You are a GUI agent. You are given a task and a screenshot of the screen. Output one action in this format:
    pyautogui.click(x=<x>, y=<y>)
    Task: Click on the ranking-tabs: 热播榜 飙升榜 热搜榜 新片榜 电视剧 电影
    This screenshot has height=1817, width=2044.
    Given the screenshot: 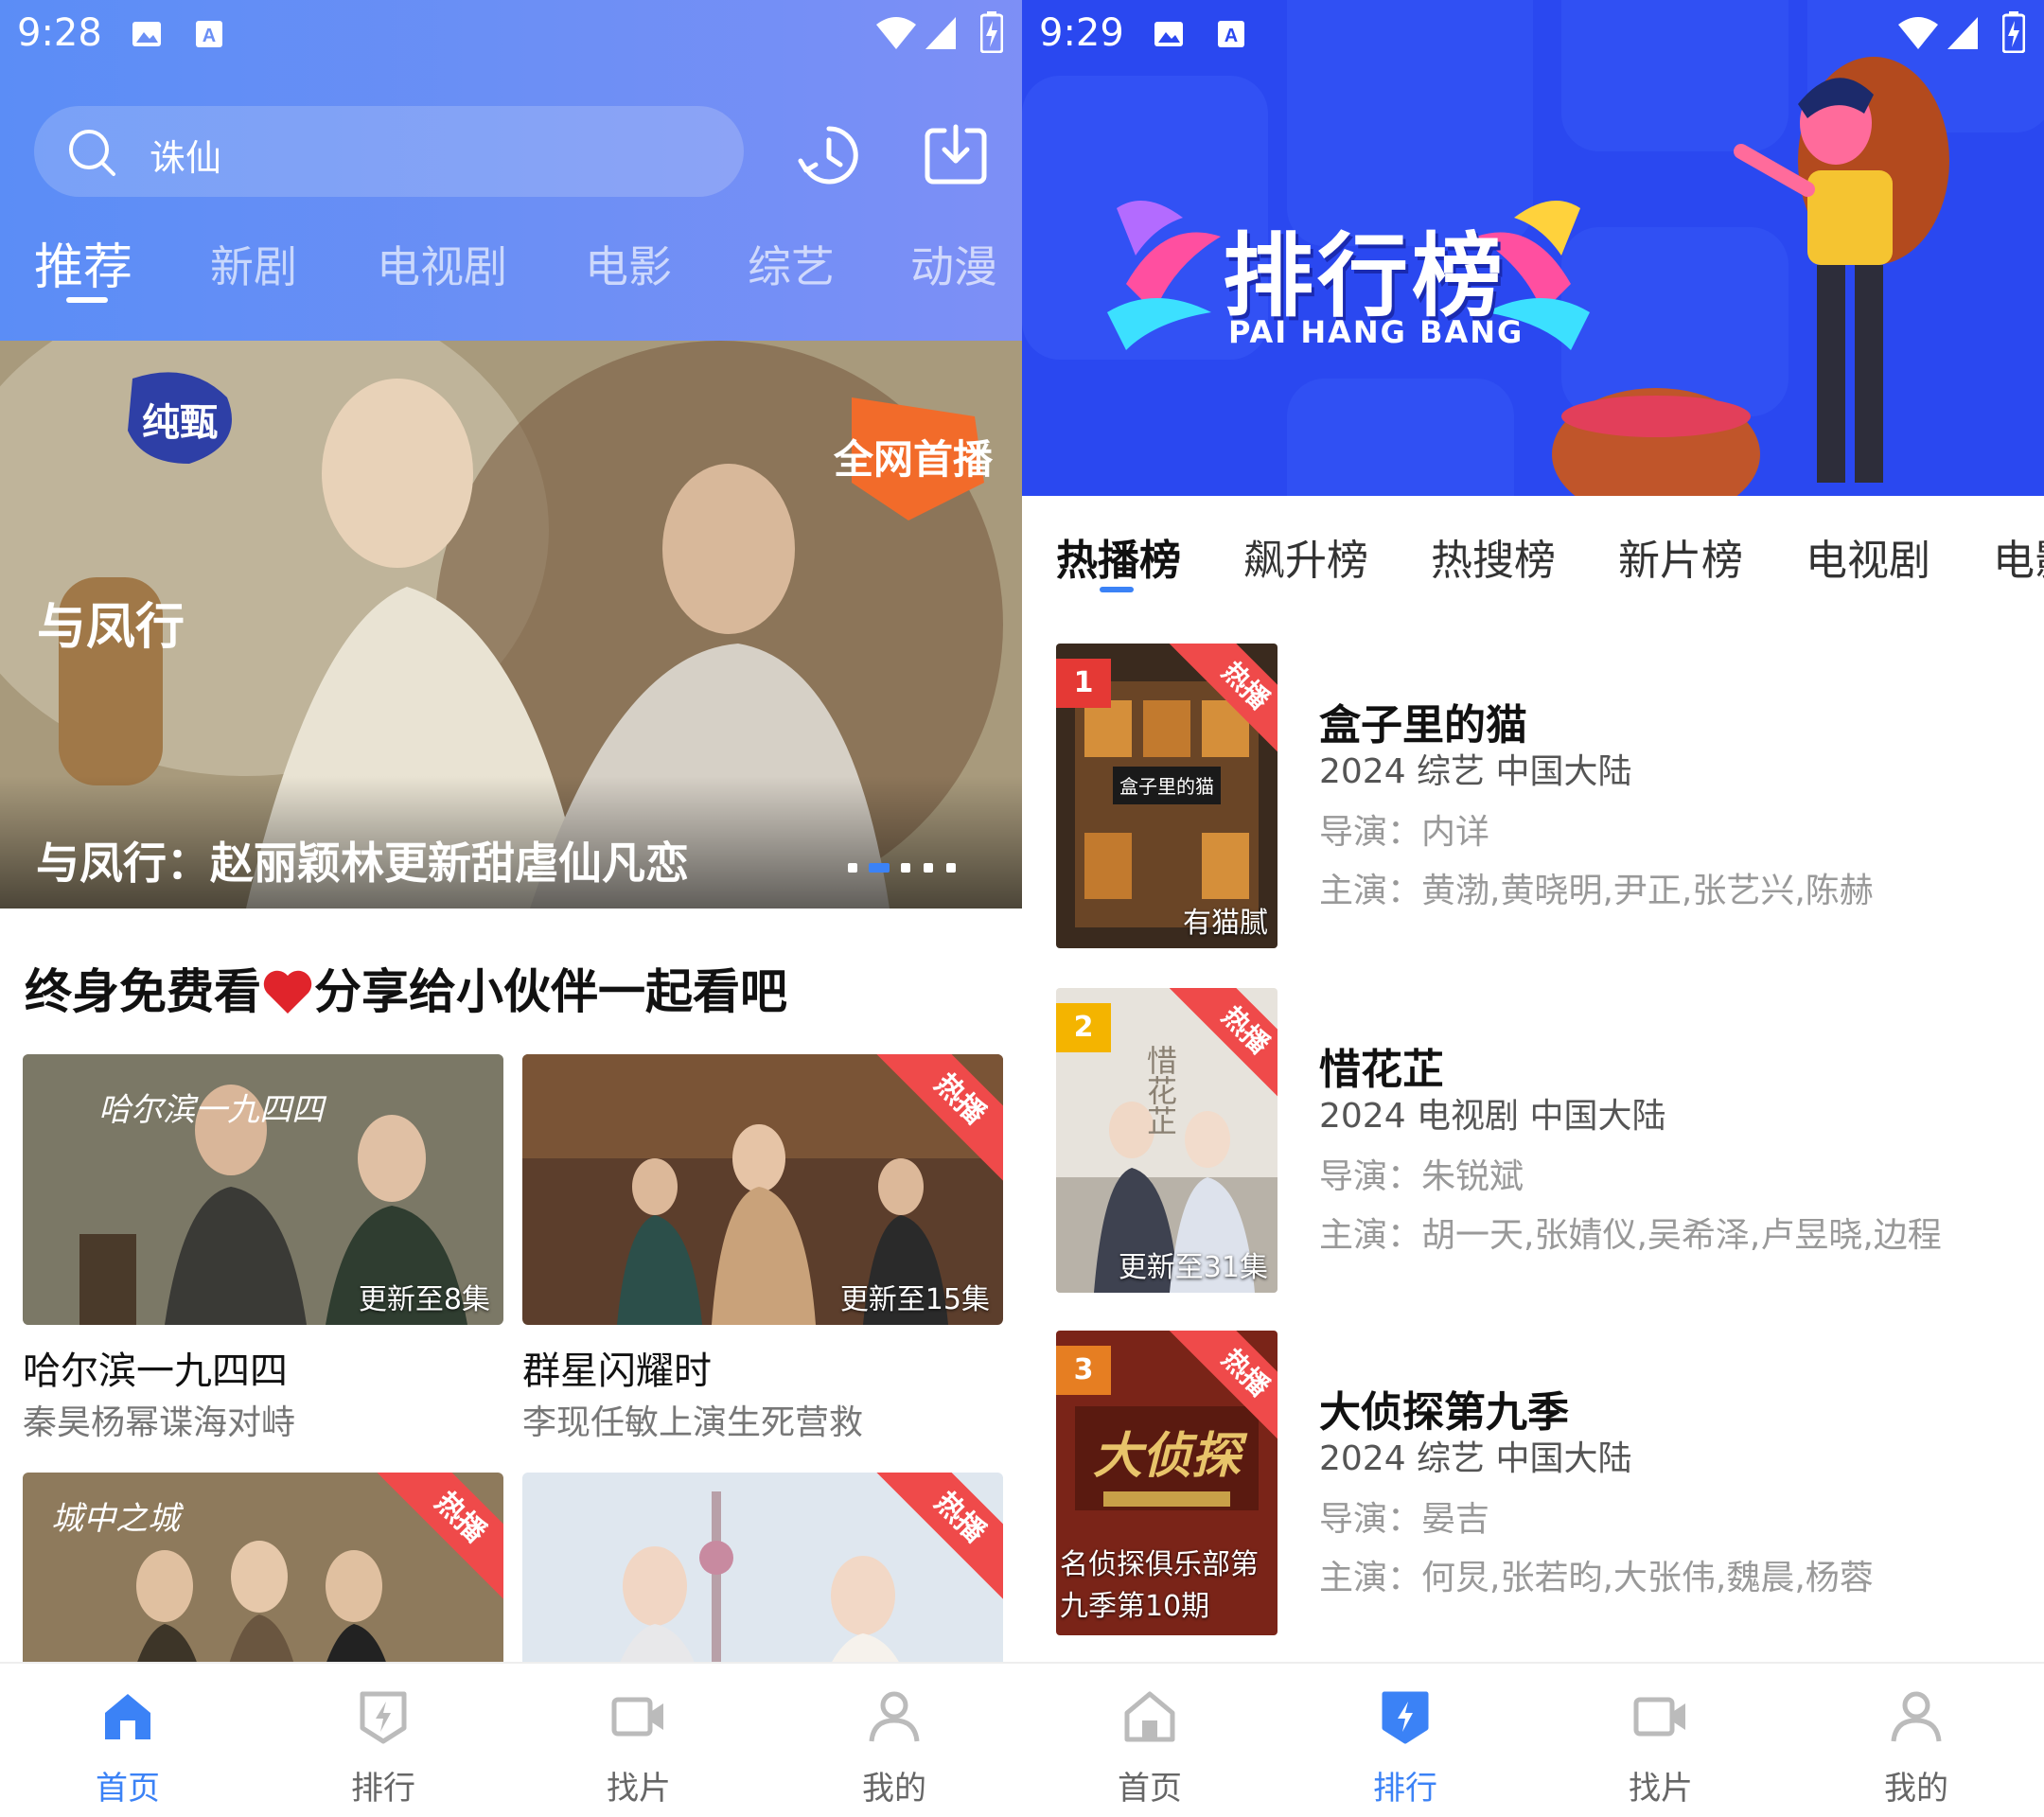 What is the action you would take?
    pyautogui.click(x=1533, y=564)
    